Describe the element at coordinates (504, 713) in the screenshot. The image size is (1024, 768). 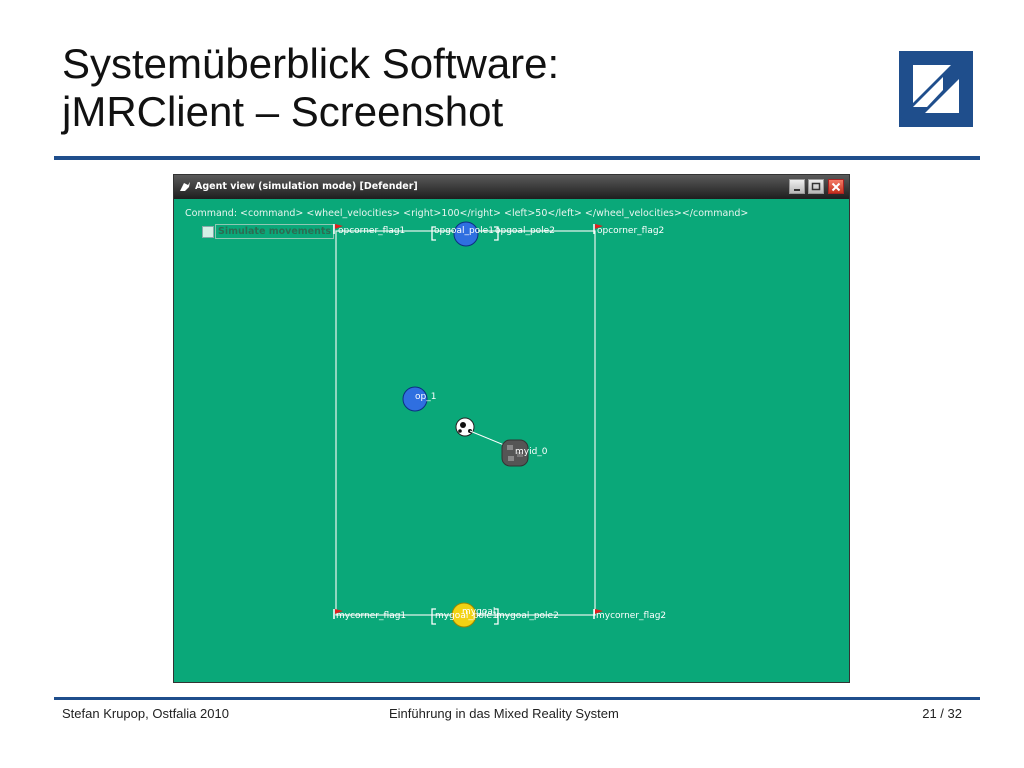
I see `footer-topic: Einführung in das Mixed Reality System` at that location.